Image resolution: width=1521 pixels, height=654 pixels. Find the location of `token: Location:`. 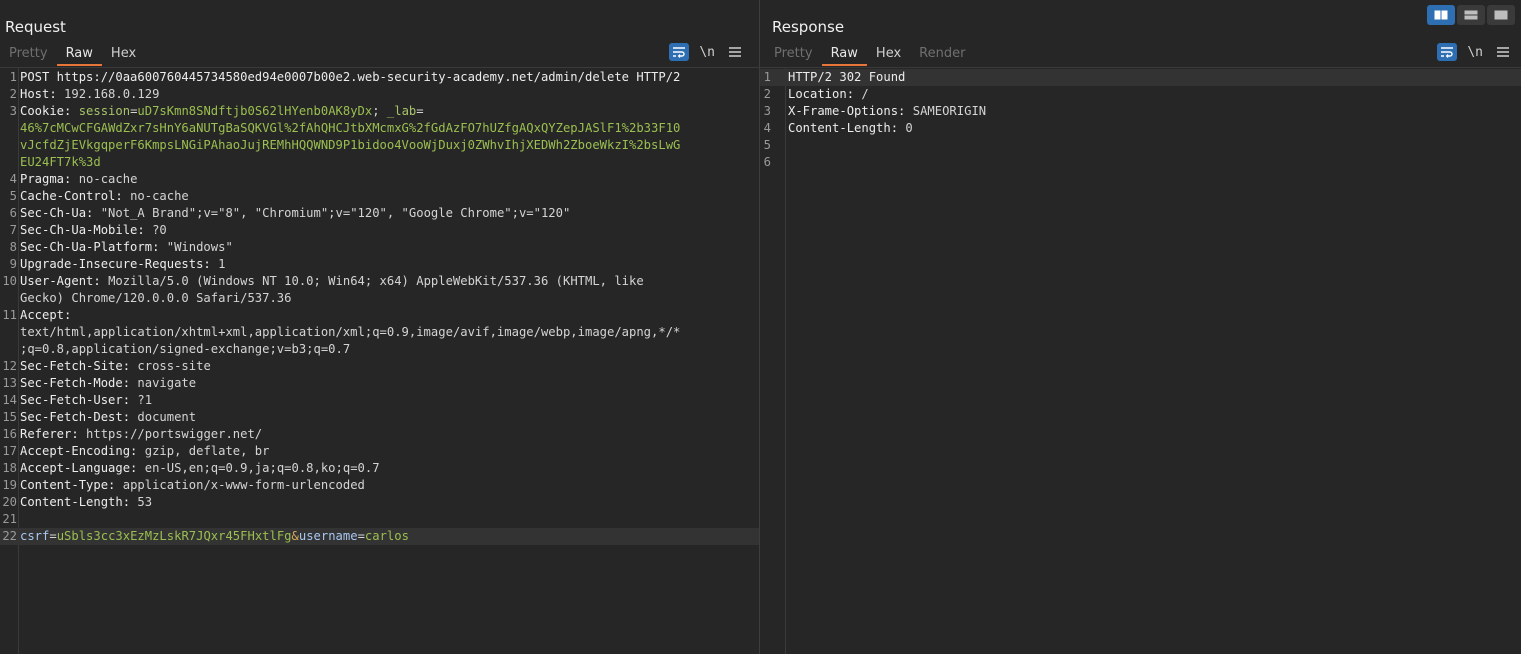

token: Location: is located at coordinates (825, 94).